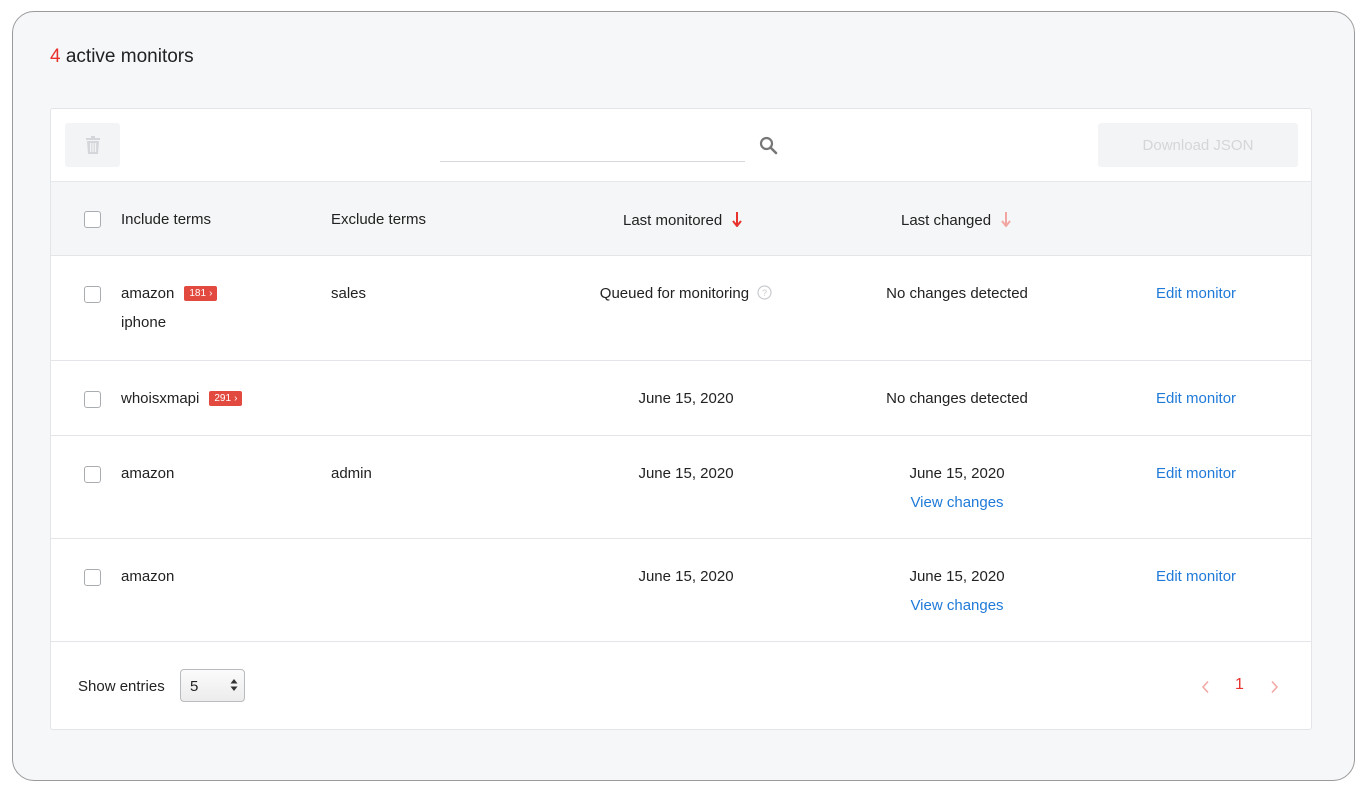  I want to click on trash-icon, so click(92, 145).